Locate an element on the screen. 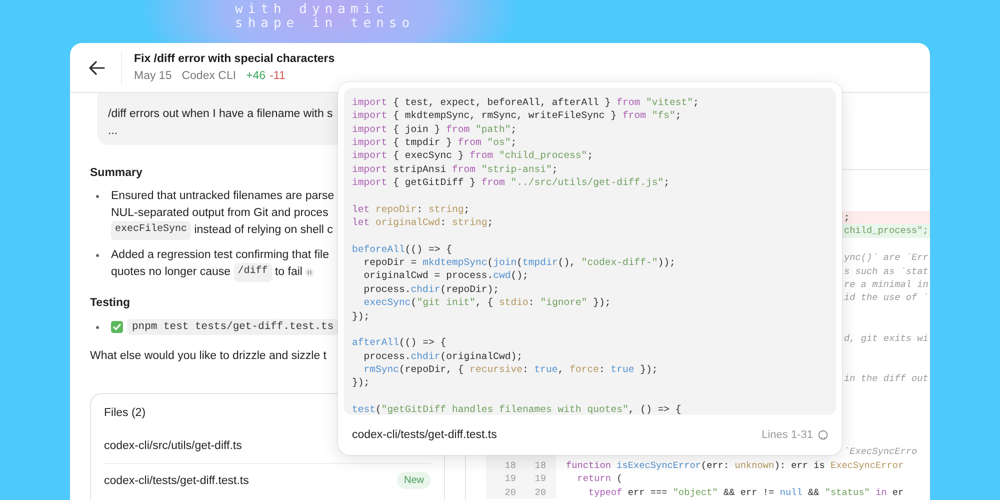  backdrop-text: with dynamic is located at coordinates (312, 10).